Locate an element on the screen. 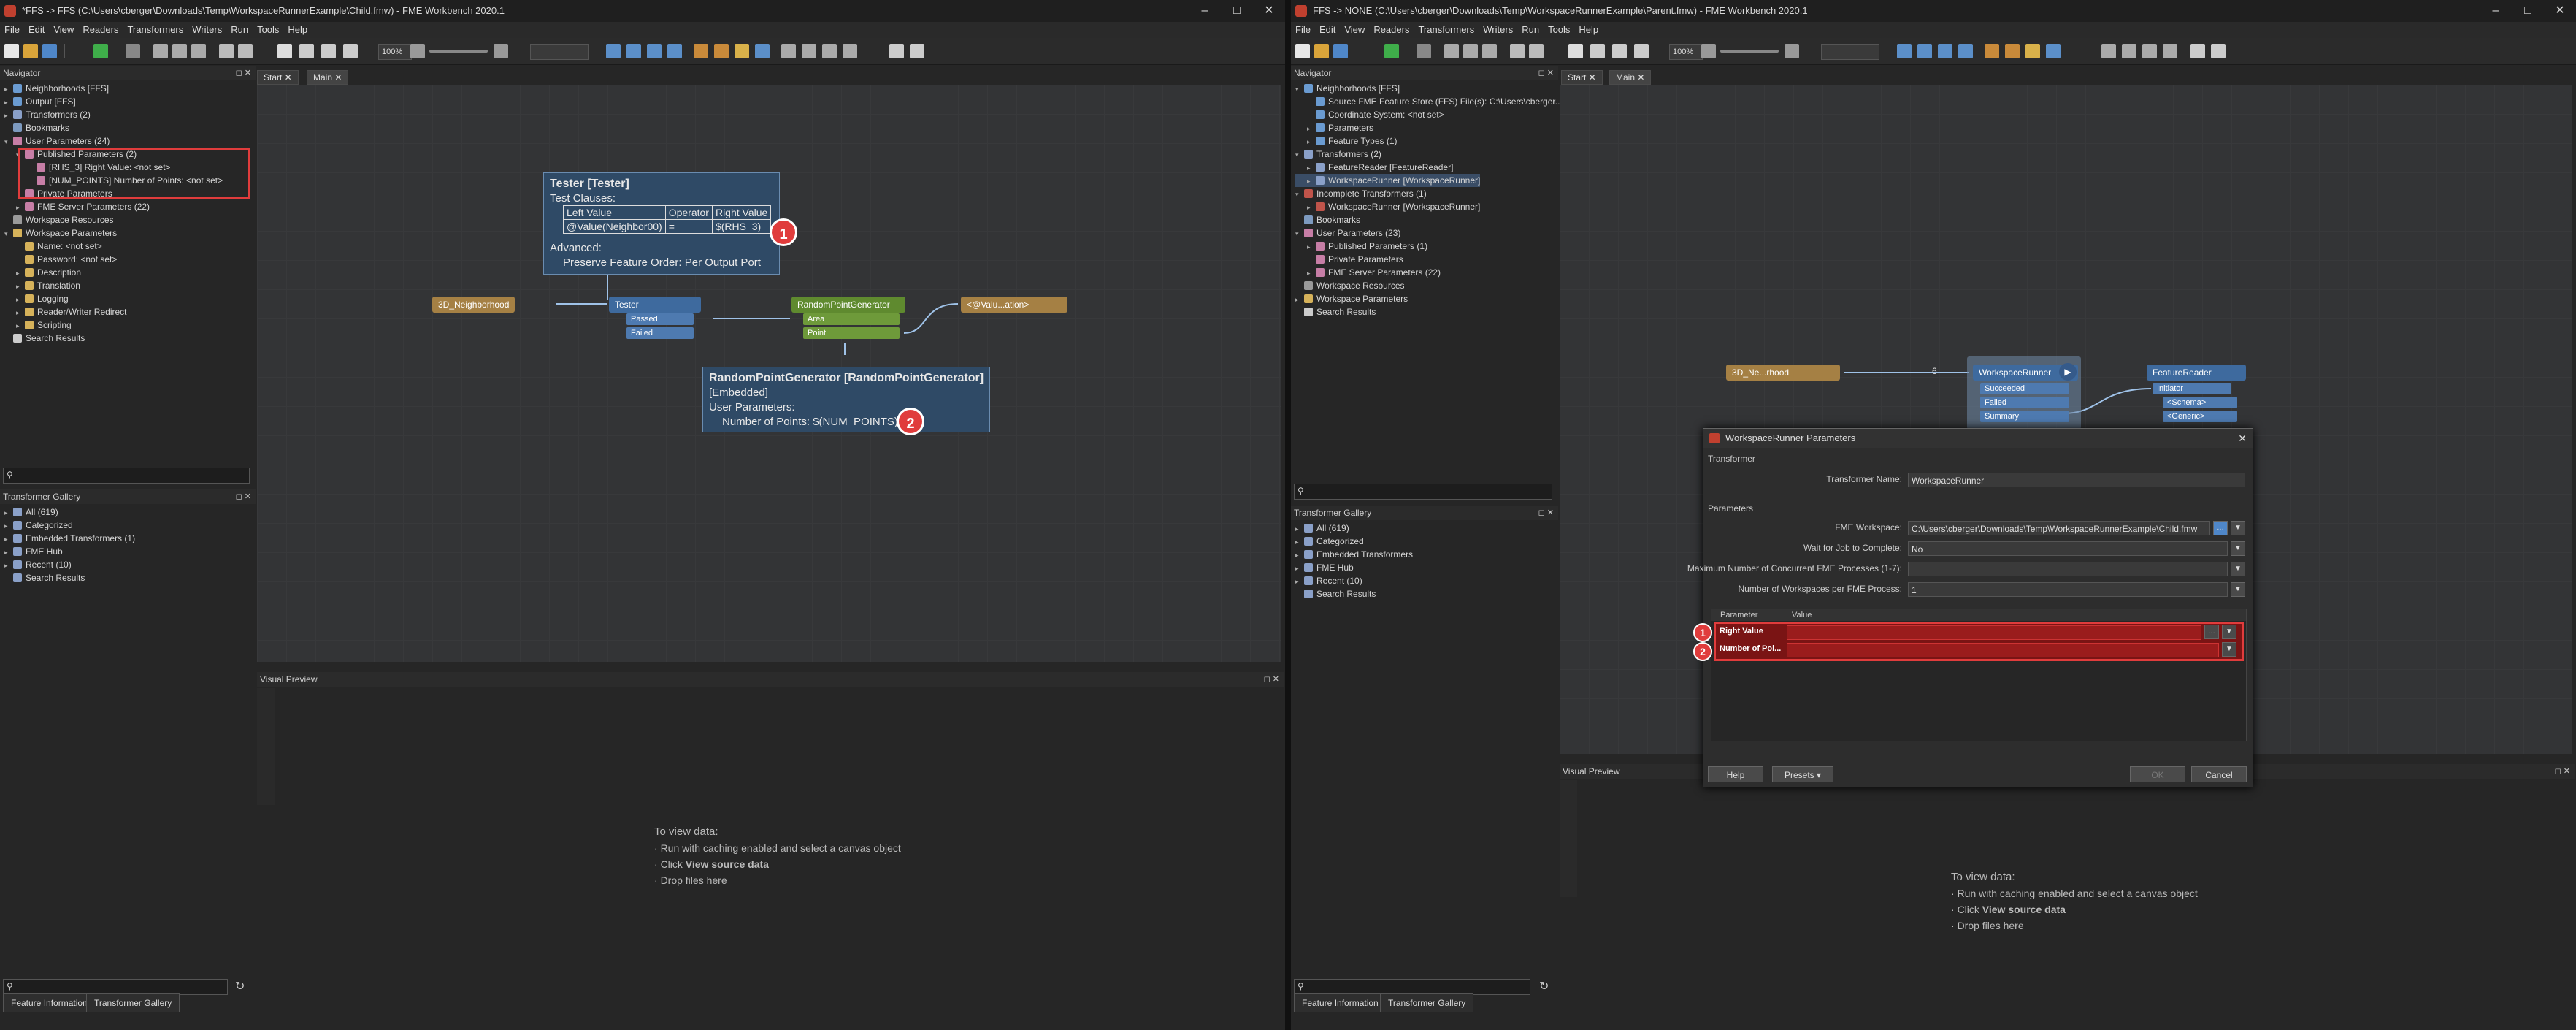 This screenshot has height=1030, width=2576. undo-icon is located at coordinates (1517, 51).